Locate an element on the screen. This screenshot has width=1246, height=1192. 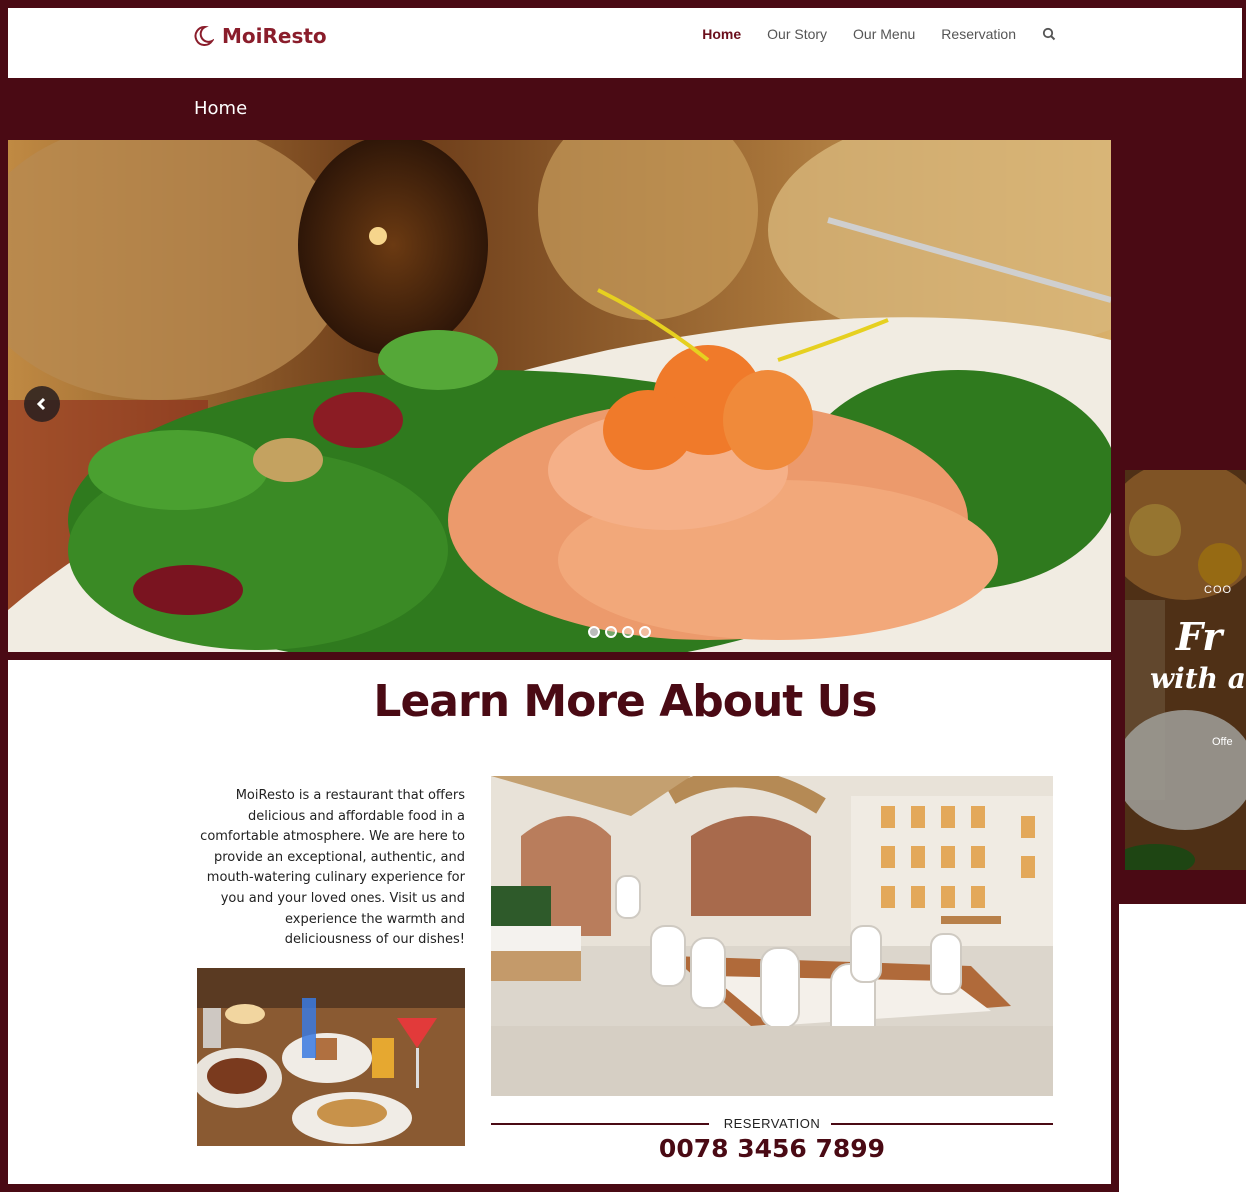
chevron-left-icon is located at coordinates (41, 404).